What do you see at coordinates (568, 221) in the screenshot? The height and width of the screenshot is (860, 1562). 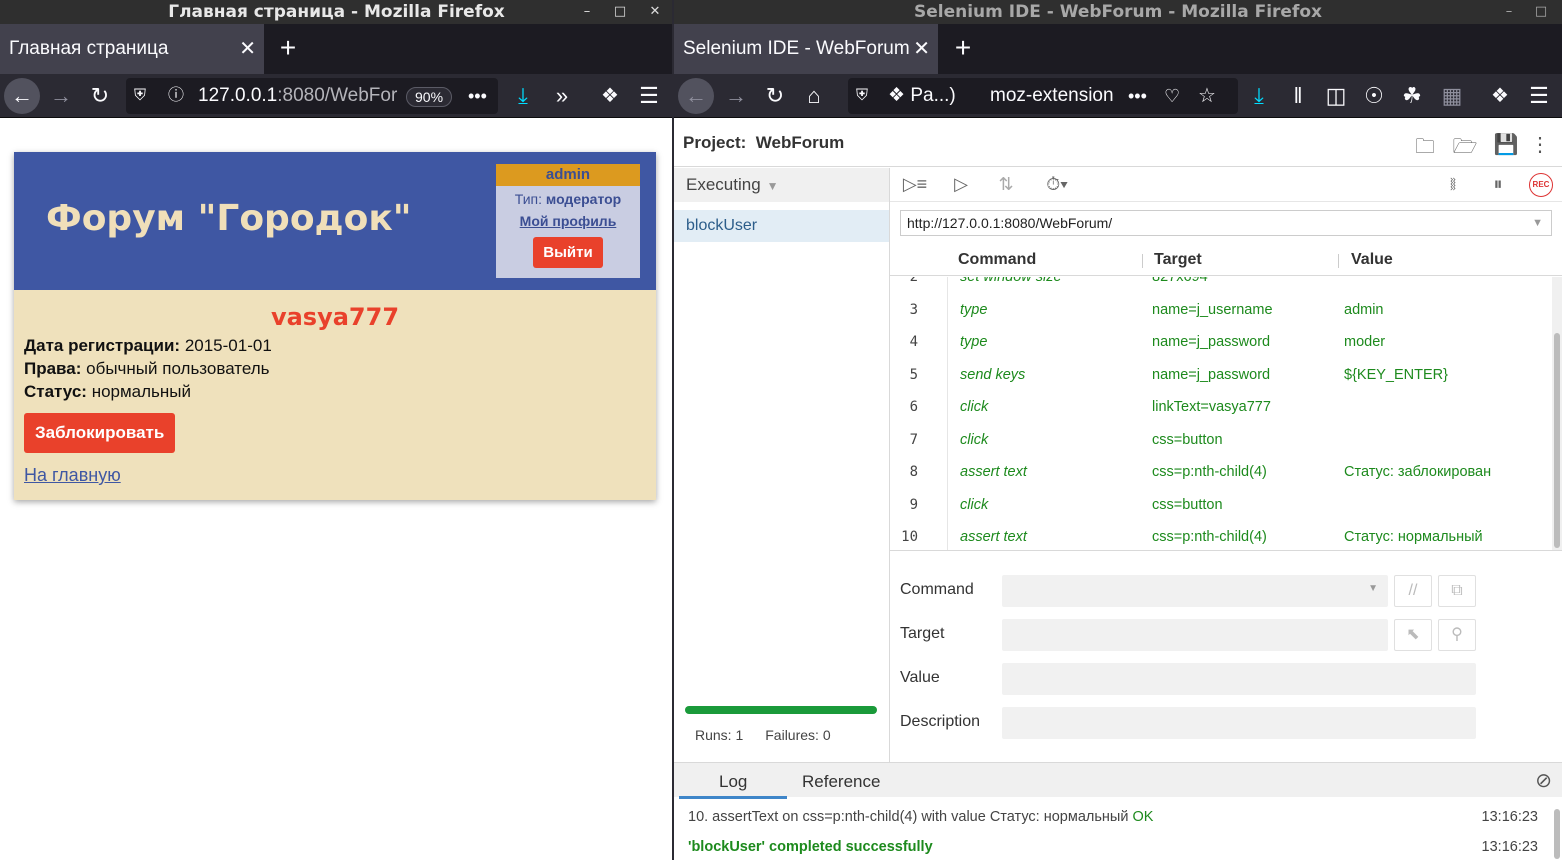 I see `my-profile-link: Мой профиль` at bounding box center [568, 221].